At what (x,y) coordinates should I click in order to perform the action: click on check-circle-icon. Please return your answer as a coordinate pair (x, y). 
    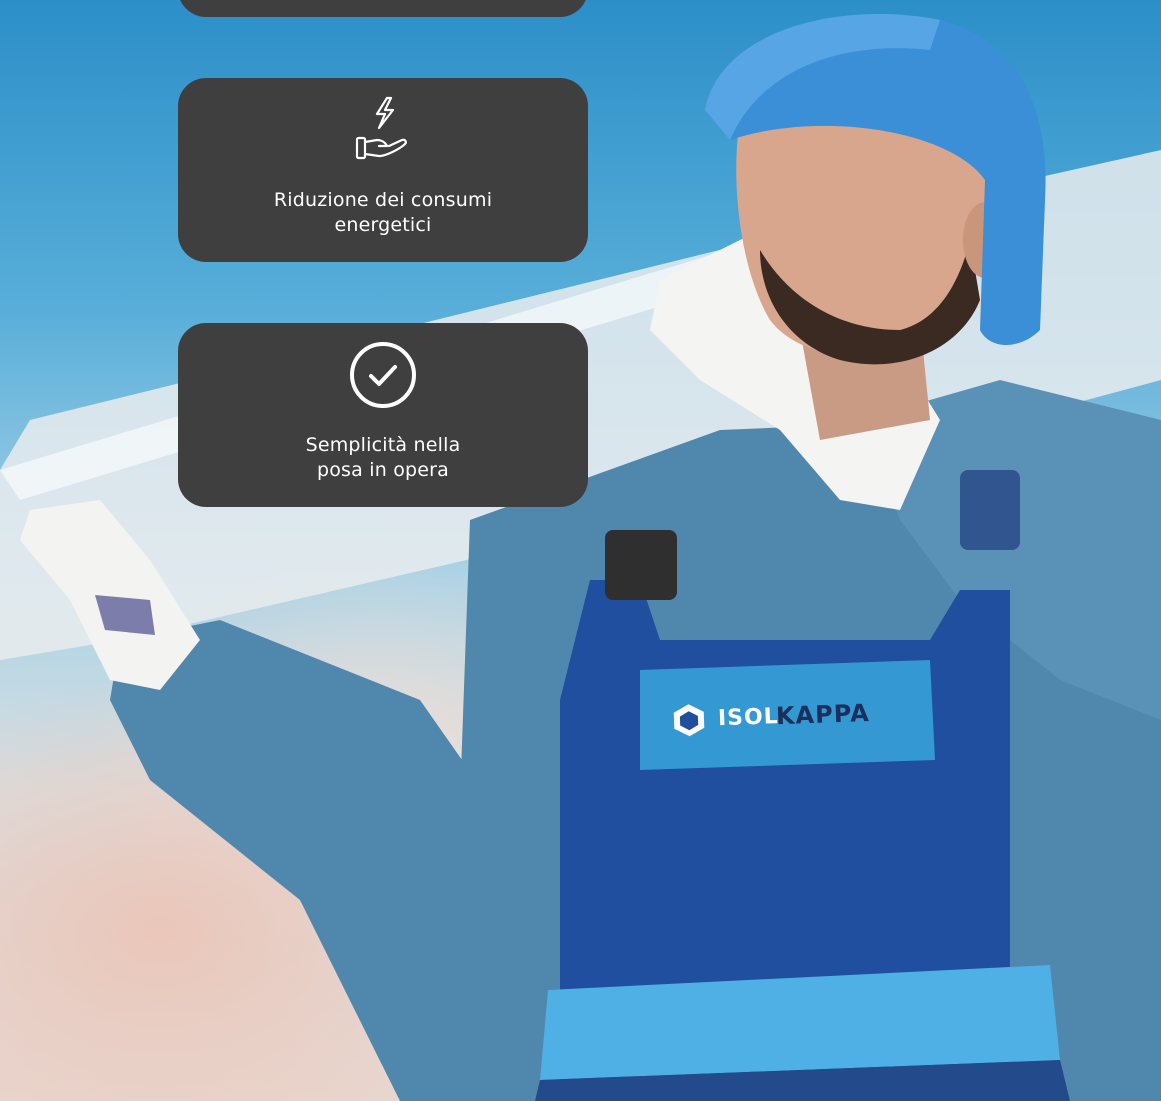
    Looking at the image, I should click on (383, 375).